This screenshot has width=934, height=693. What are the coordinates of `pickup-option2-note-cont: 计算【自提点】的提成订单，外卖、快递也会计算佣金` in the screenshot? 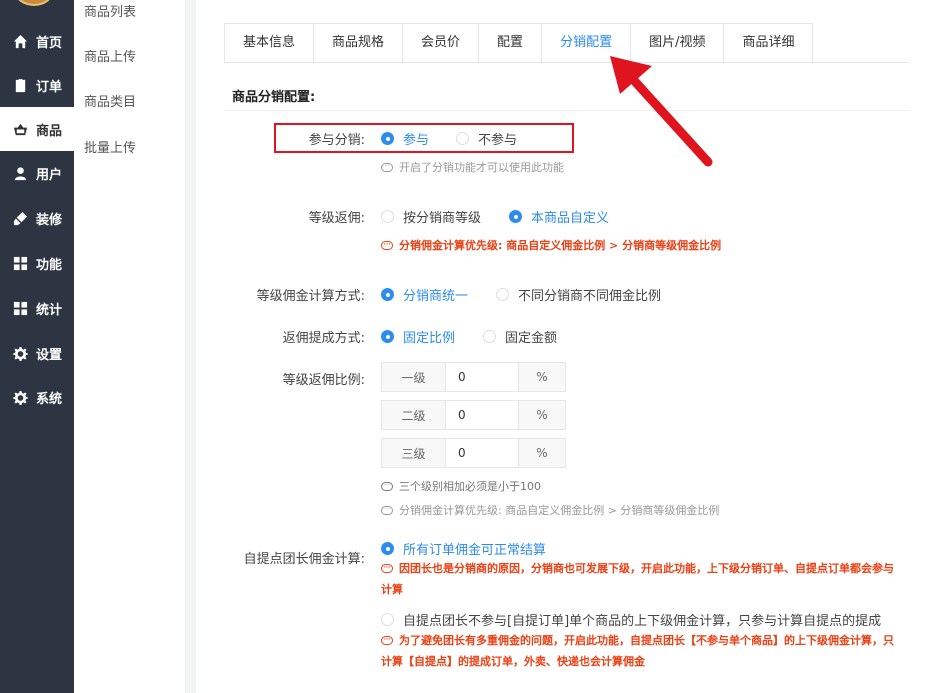 It's located at (513, 661).